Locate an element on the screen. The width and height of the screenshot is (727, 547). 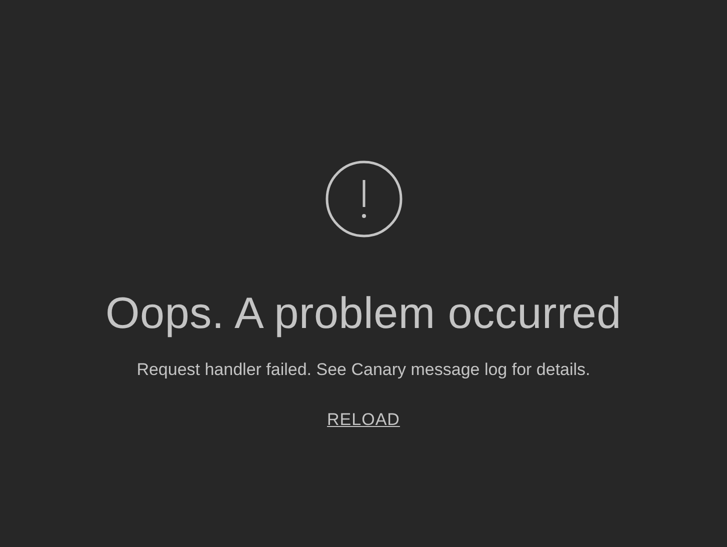
error-message: Request handler failed. See Canary message log for details. is located at coordinates (363, 370).